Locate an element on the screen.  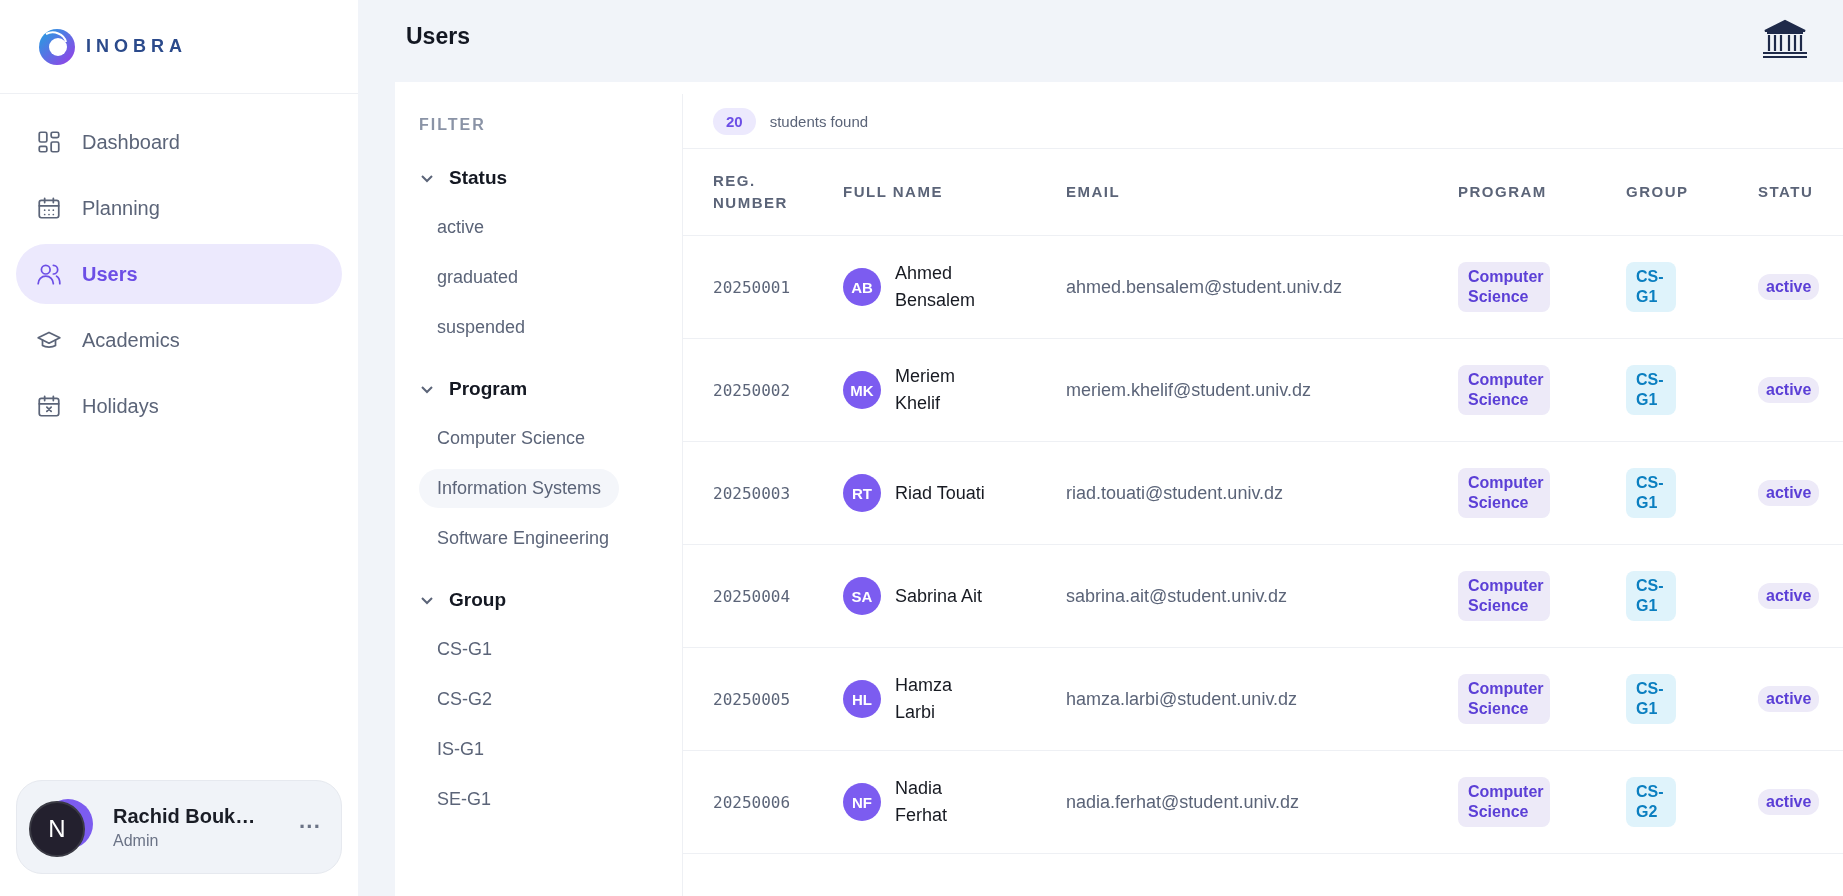
filter-option: SE-G1 is located at coordinates (464, 799).